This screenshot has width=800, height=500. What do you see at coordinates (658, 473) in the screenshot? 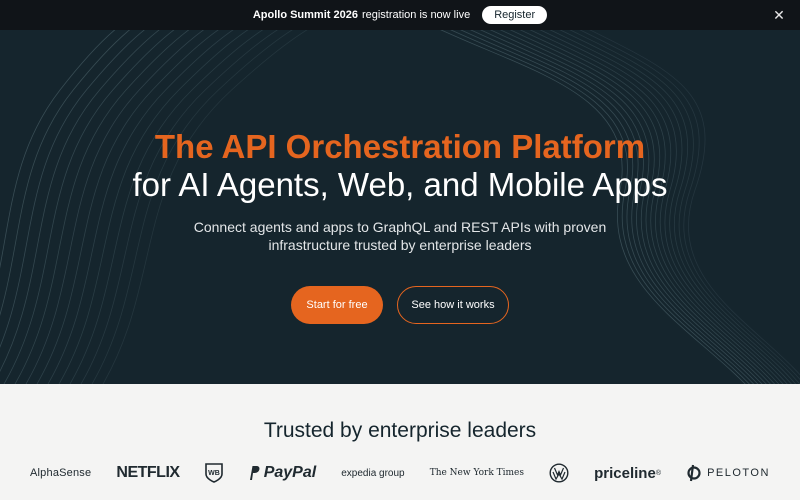
I see `priceline-registered-mark: ®` at bounding box center [658, 473].